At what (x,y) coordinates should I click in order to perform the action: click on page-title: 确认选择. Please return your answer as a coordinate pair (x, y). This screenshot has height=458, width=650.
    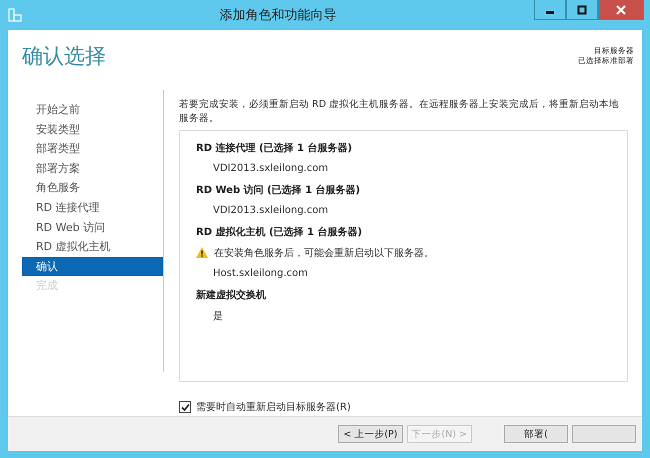
    Looking at the image, I should click on (64, 56).